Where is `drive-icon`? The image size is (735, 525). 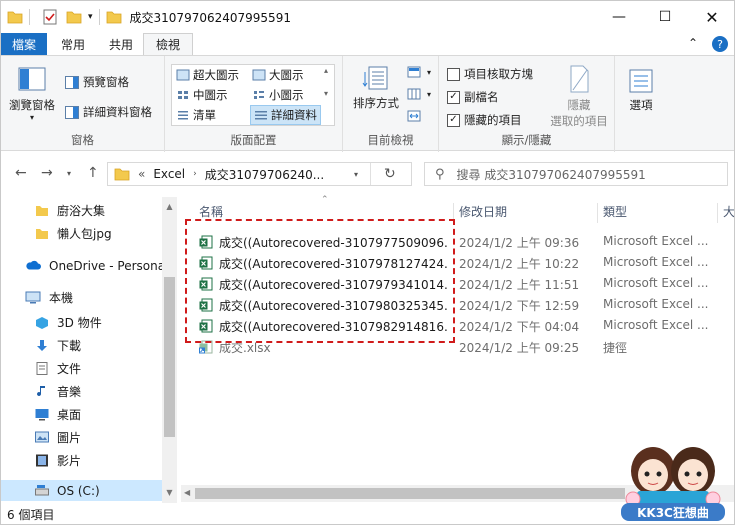
drive-icon is located at coordinates (42, 490).